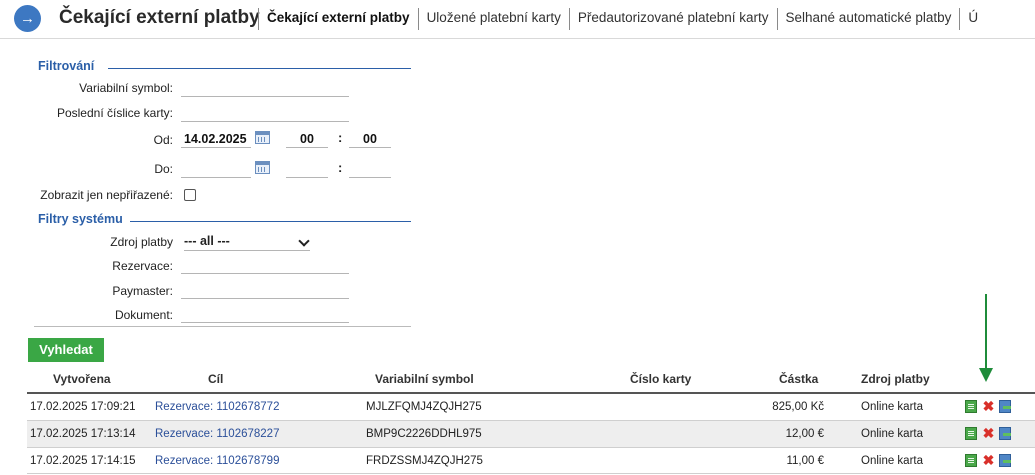 The height and width of the screenshot is (475, 1035). Describe the element at coordinates (895, 379) in the screenshot. I see `column-header-payment-source: Zdroj platby` at that location.